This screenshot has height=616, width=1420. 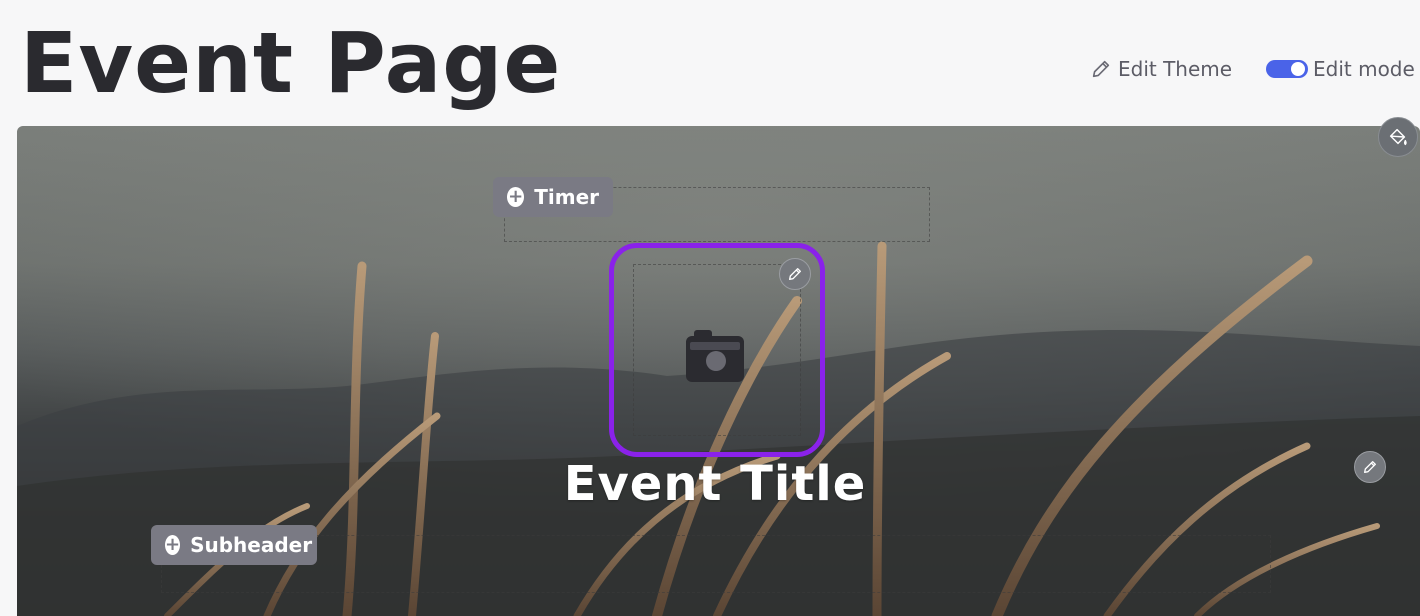 I want to click on edit-theme-button: Edit Theme, so click(x=1161, y=69).